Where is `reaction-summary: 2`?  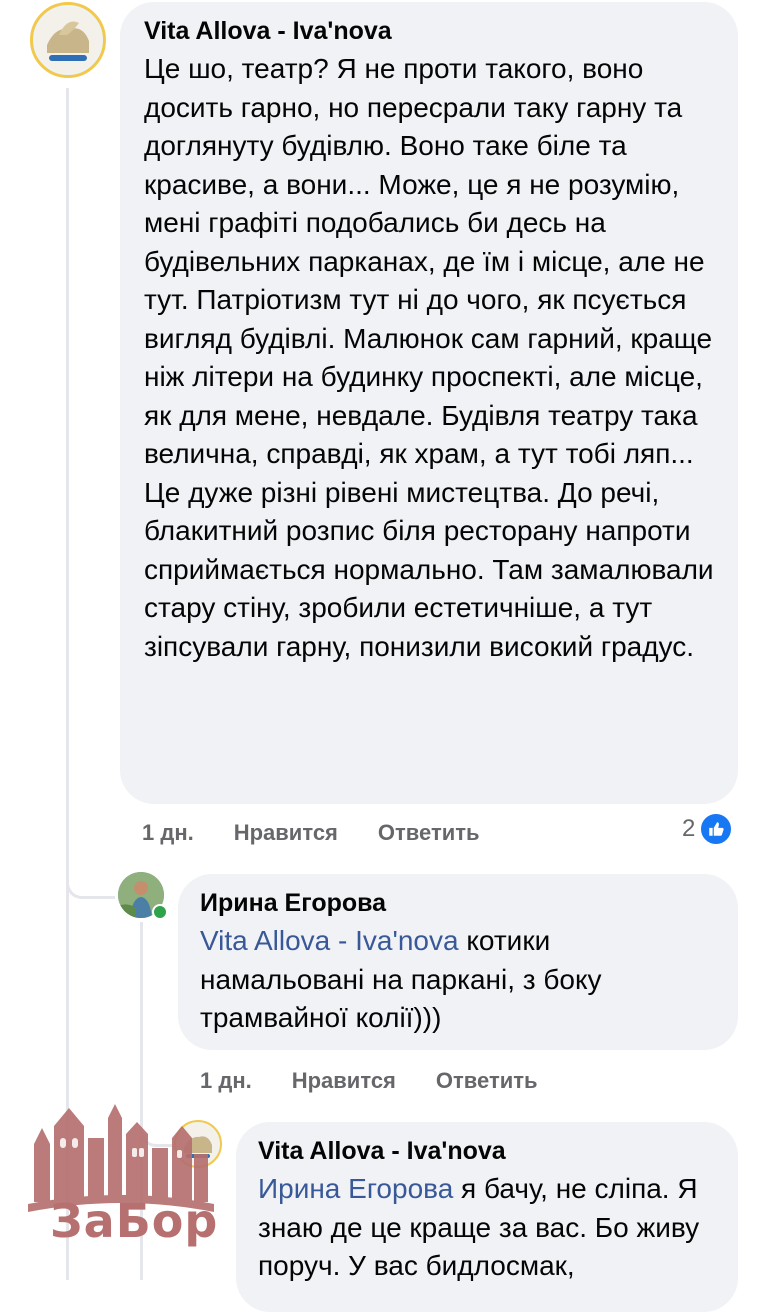
reaction-summary: 2 is located at coordinates (708, 829).